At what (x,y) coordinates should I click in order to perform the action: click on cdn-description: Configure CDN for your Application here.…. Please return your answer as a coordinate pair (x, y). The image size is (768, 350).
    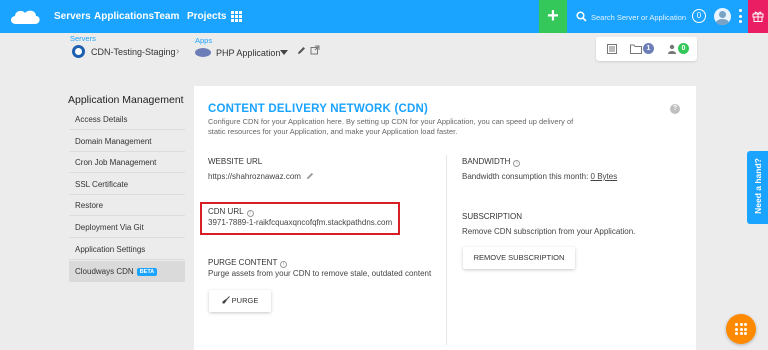
    Looking at the image, I should click on (391, 126).